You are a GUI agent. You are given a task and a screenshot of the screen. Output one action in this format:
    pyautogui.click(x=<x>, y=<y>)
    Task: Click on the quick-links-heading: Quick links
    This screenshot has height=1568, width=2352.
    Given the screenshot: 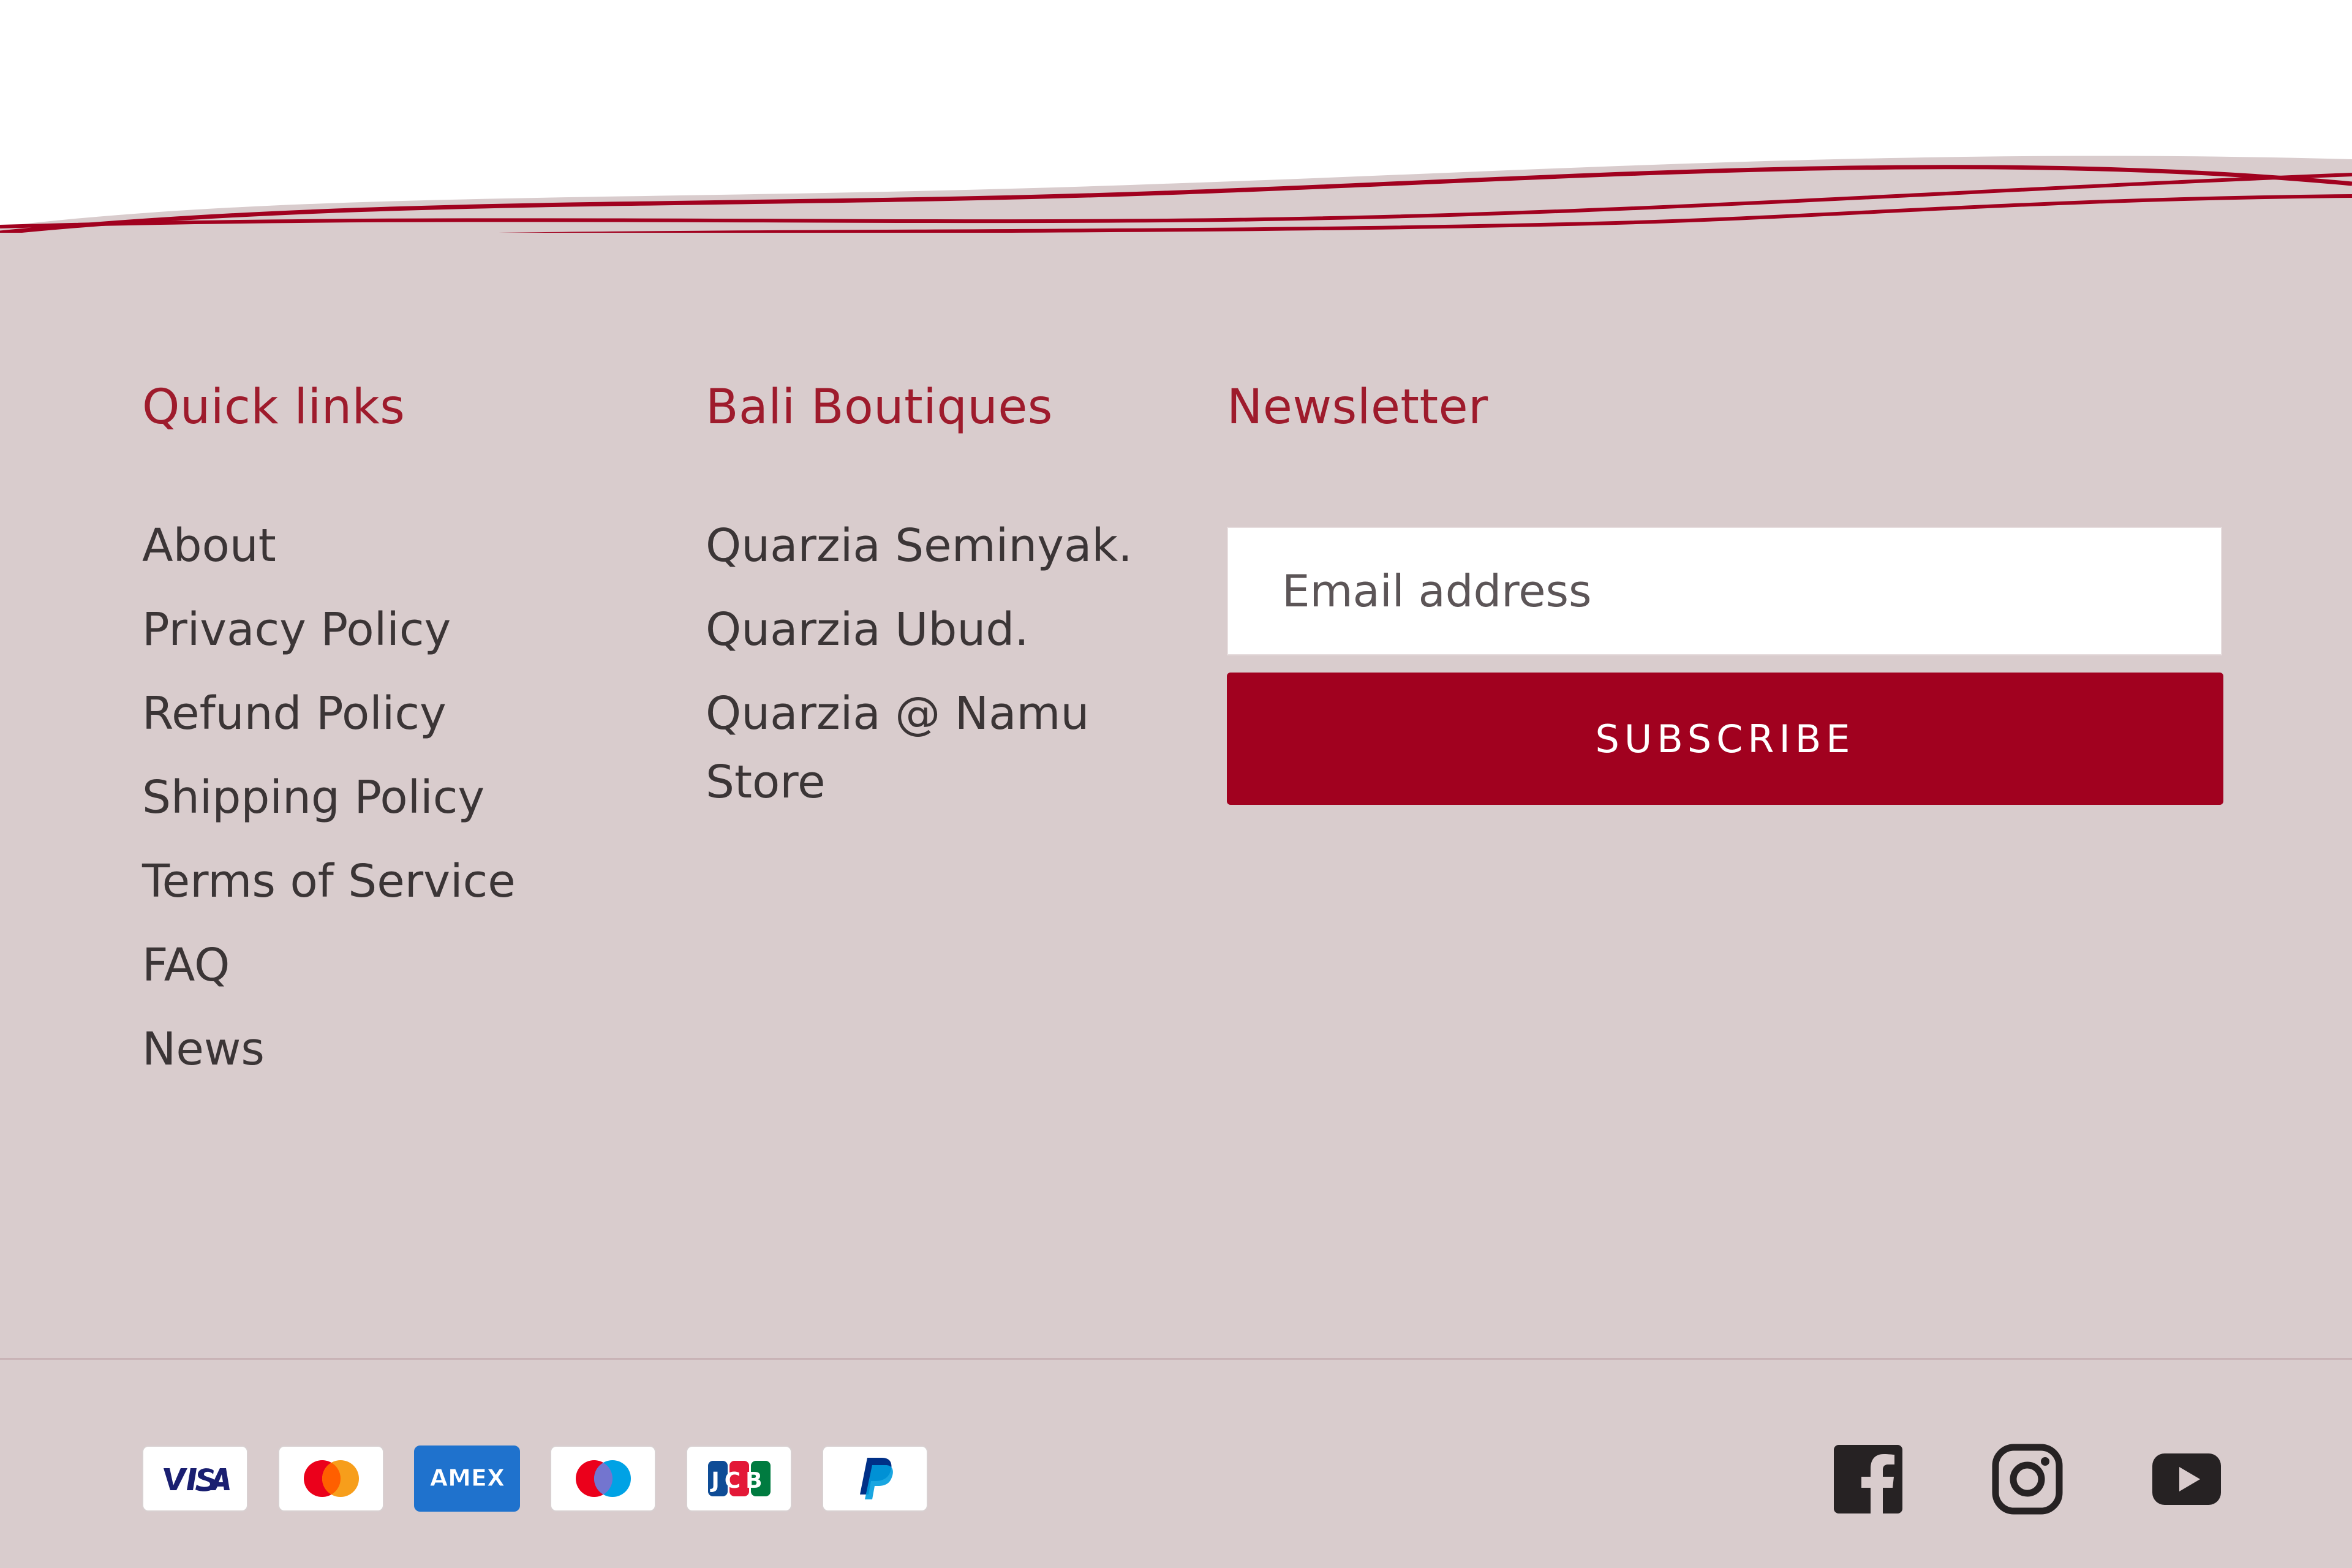 What is the action you would take?
    pyautogui.click(x=273, y=408)
    